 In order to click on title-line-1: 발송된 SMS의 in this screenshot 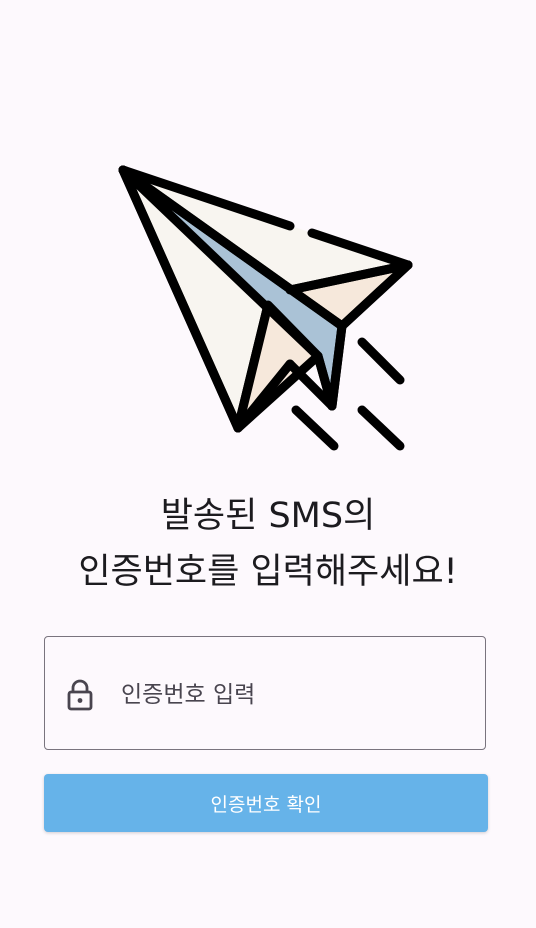, I will do `click(268, 516)`.